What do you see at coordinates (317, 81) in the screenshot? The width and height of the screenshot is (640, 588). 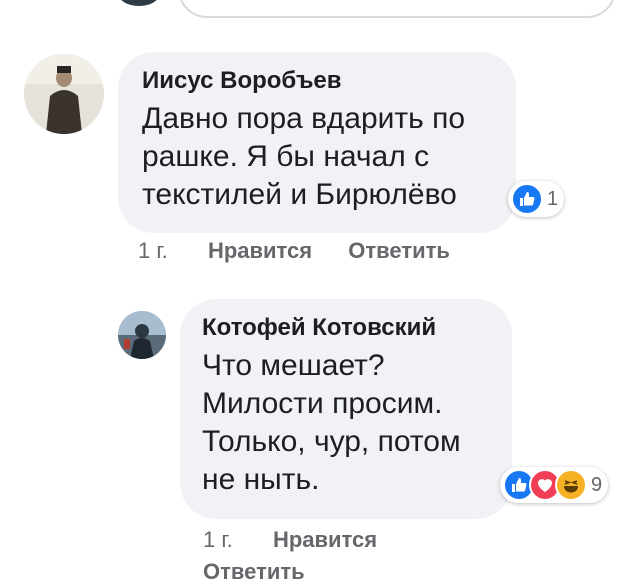 I see `comment-author: Иисус Воробъев` at bounding box center [317, 81].